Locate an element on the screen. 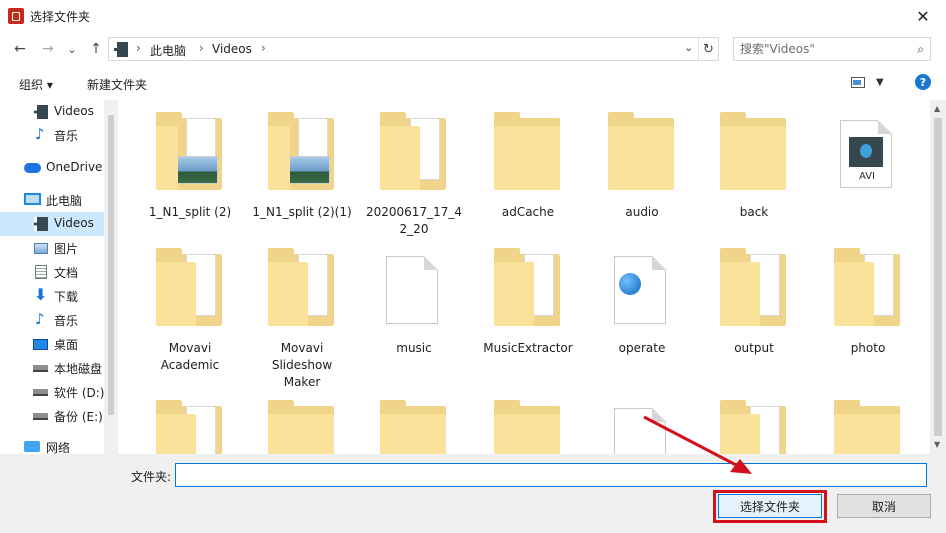 This screenshot has height=533, width=946. annotation-arrow is located at coordinates (697, 444).